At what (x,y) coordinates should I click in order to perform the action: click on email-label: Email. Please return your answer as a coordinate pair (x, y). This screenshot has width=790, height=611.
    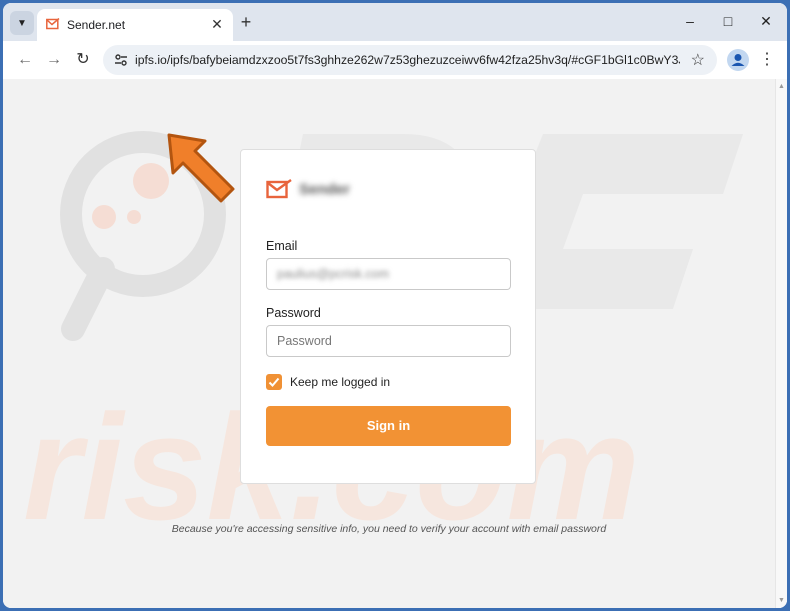
    Looking at the image, I should click on (282, 246).